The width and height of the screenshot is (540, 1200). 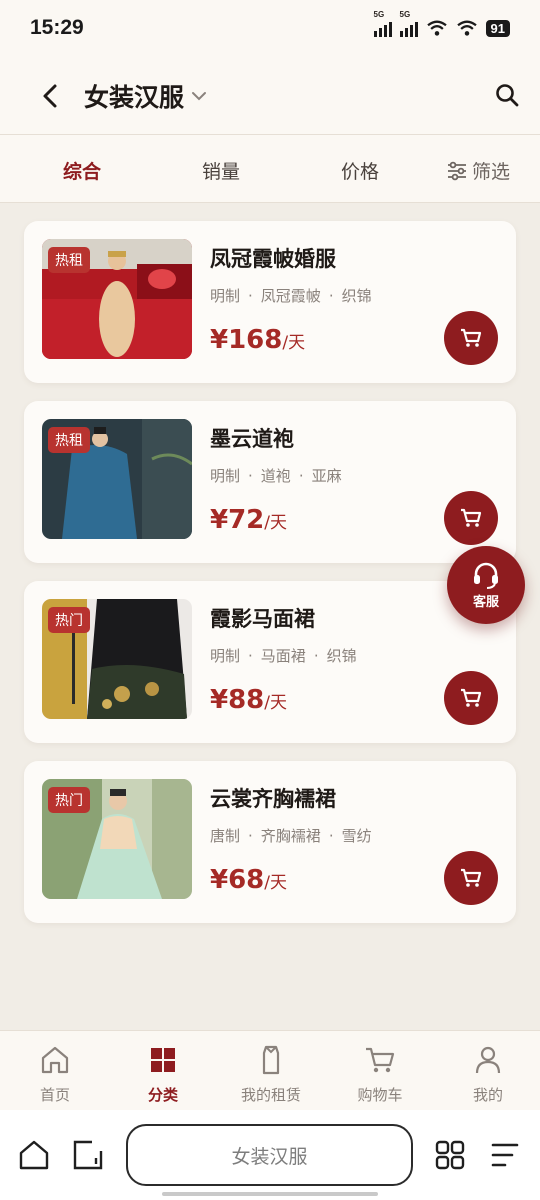 I want to click on nav-category: 分类, so click(x=163, y=1074).